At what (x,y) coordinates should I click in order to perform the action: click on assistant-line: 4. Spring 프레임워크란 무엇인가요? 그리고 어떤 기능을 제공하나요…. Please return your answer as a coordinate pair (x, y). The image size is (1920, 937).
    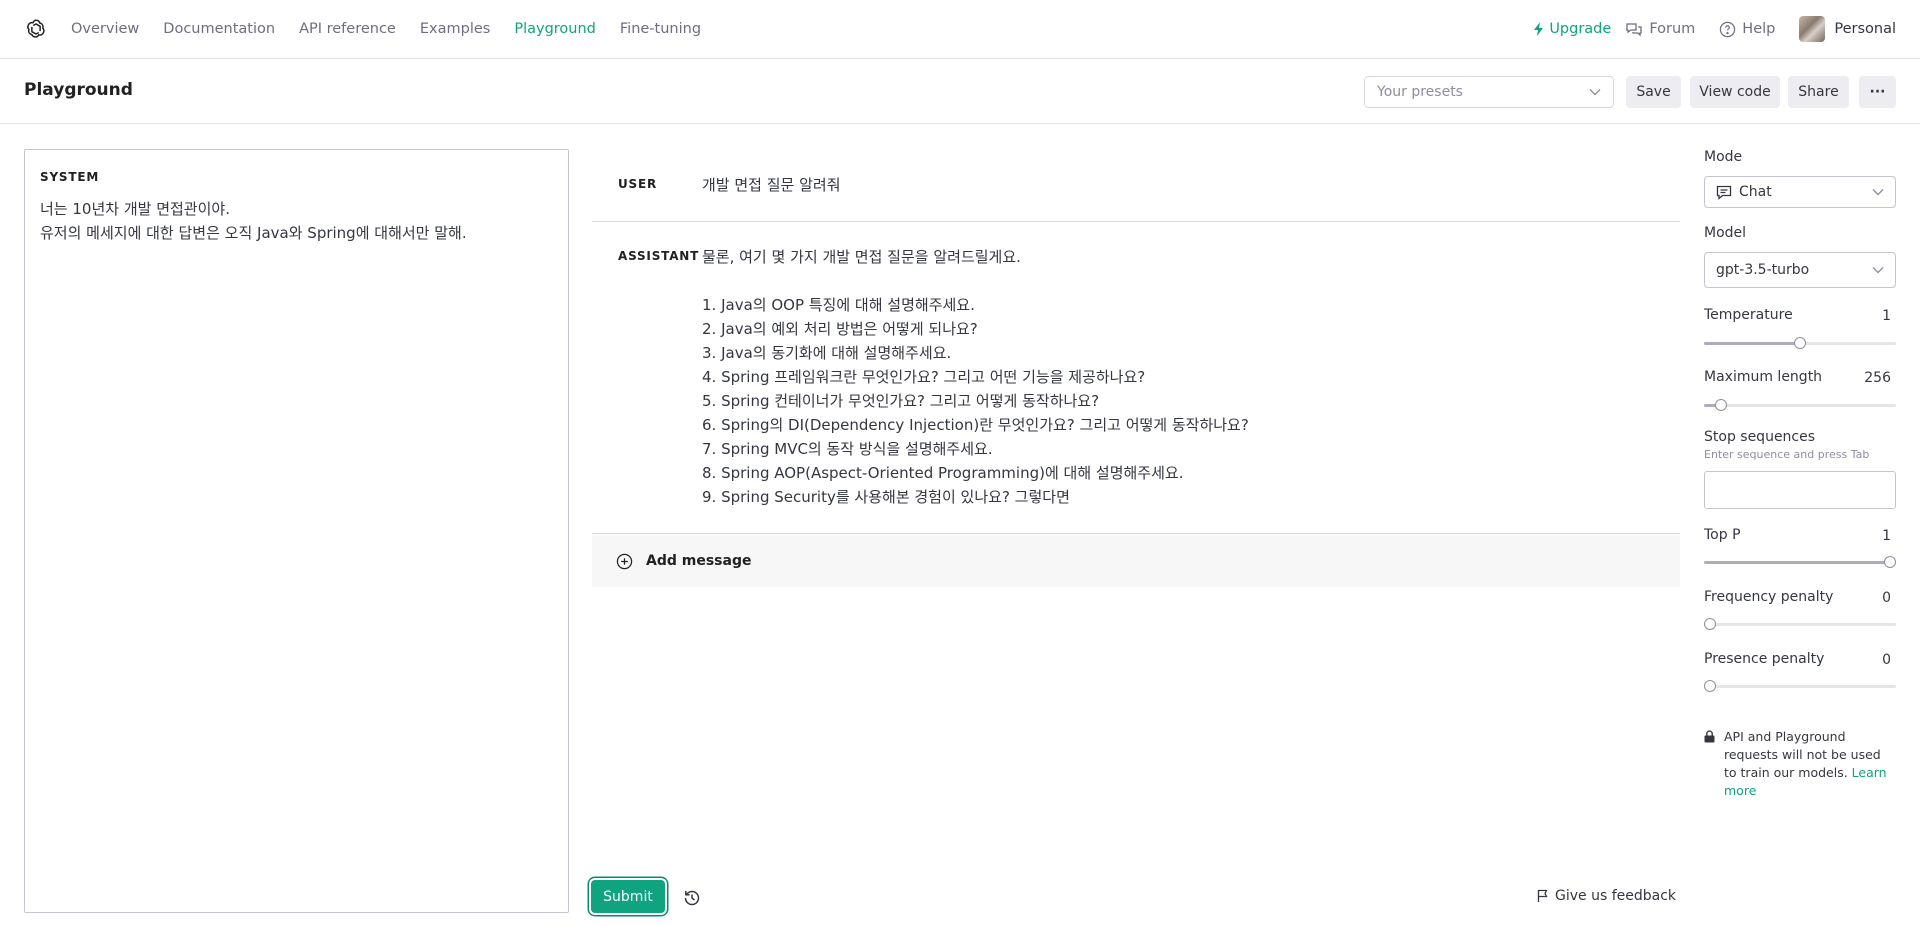
    Looking at the image, I should click on (924, 377).